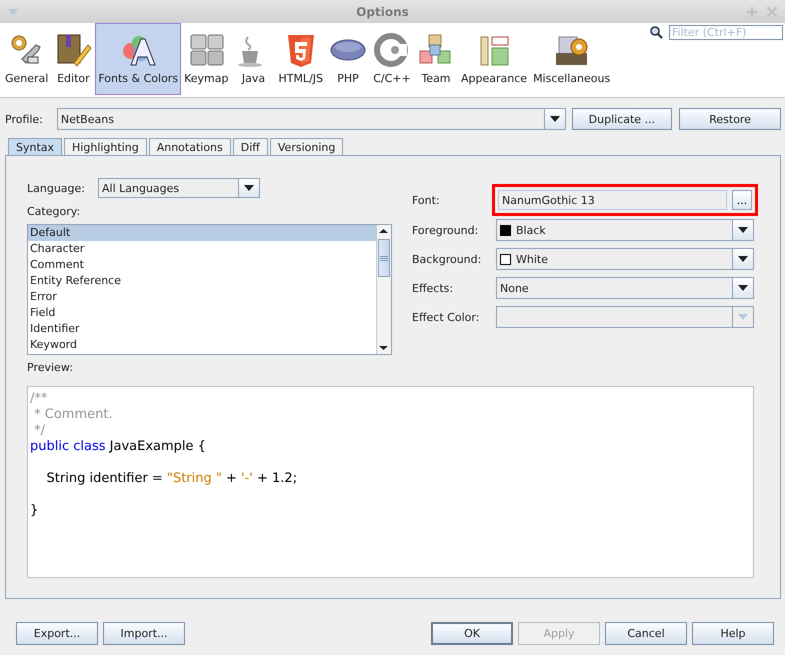 The width and height of the screenshot is (785, 655). I want to click on category-item: Keyword, so click(202, 345).